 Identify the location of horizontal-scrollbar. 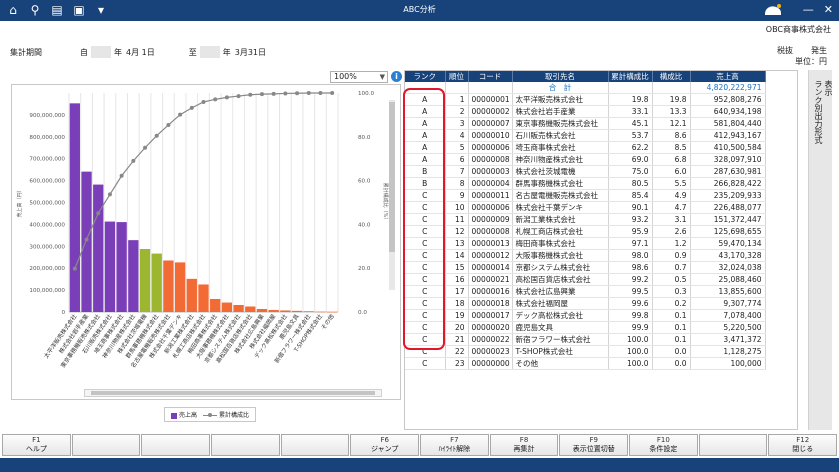
(233, 393).